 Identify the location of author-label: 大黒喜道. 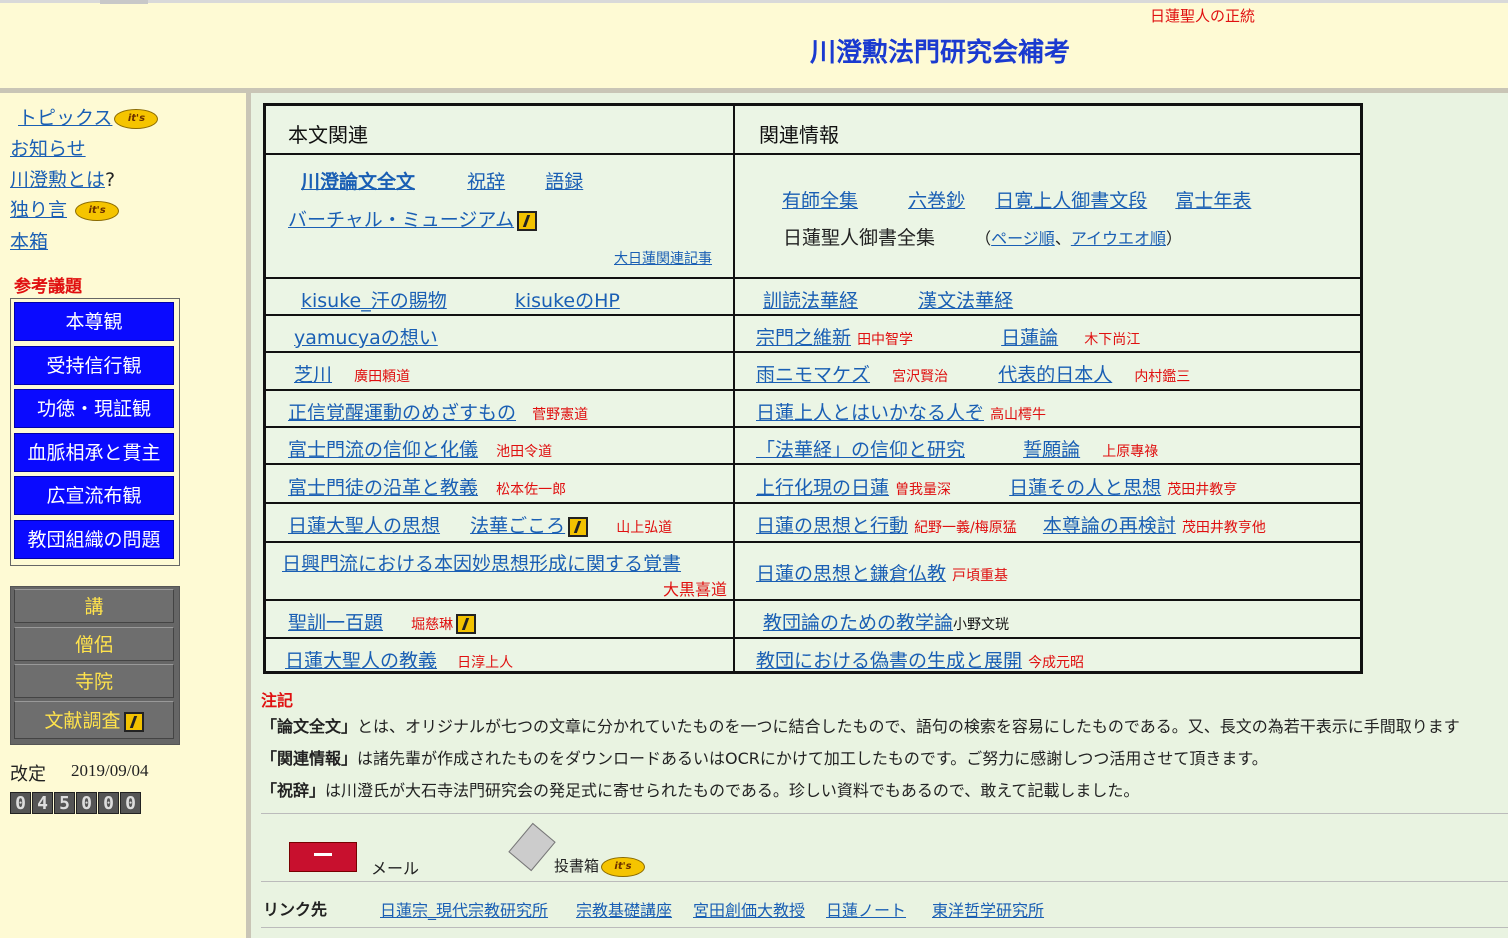
(695, 589).